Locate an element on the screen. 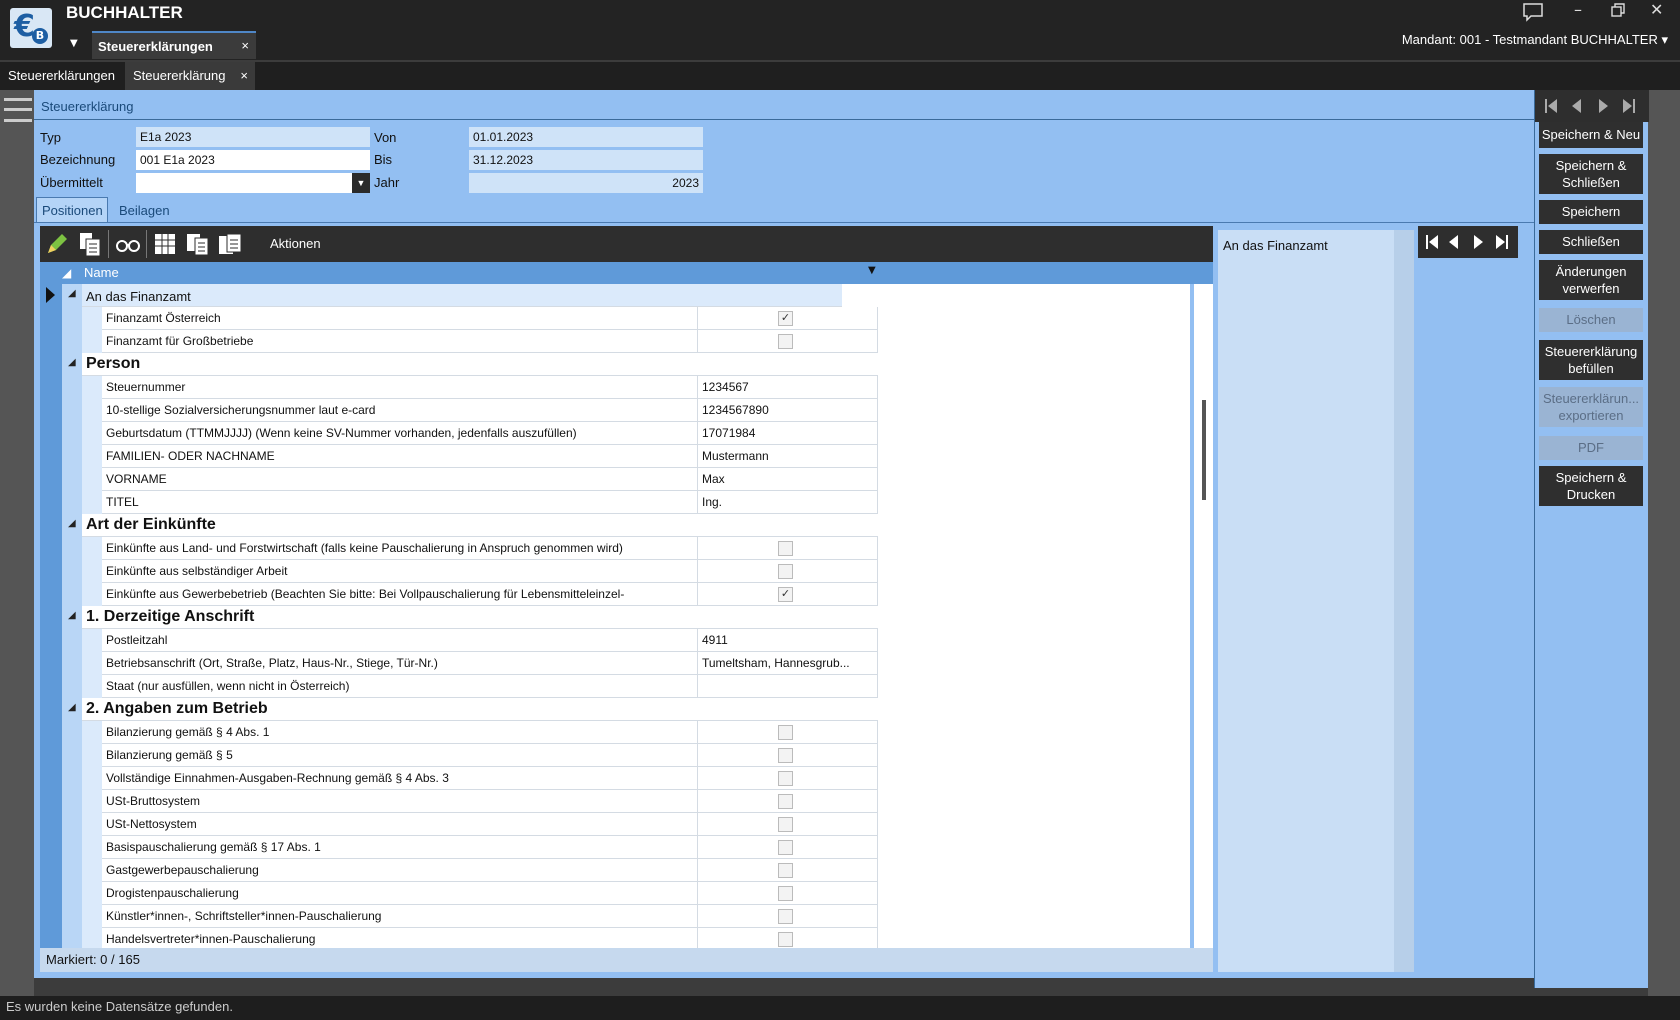 This screenshot has width=1680, height=1020. row-value: 1234567890 is located at coordinates (788, 410).